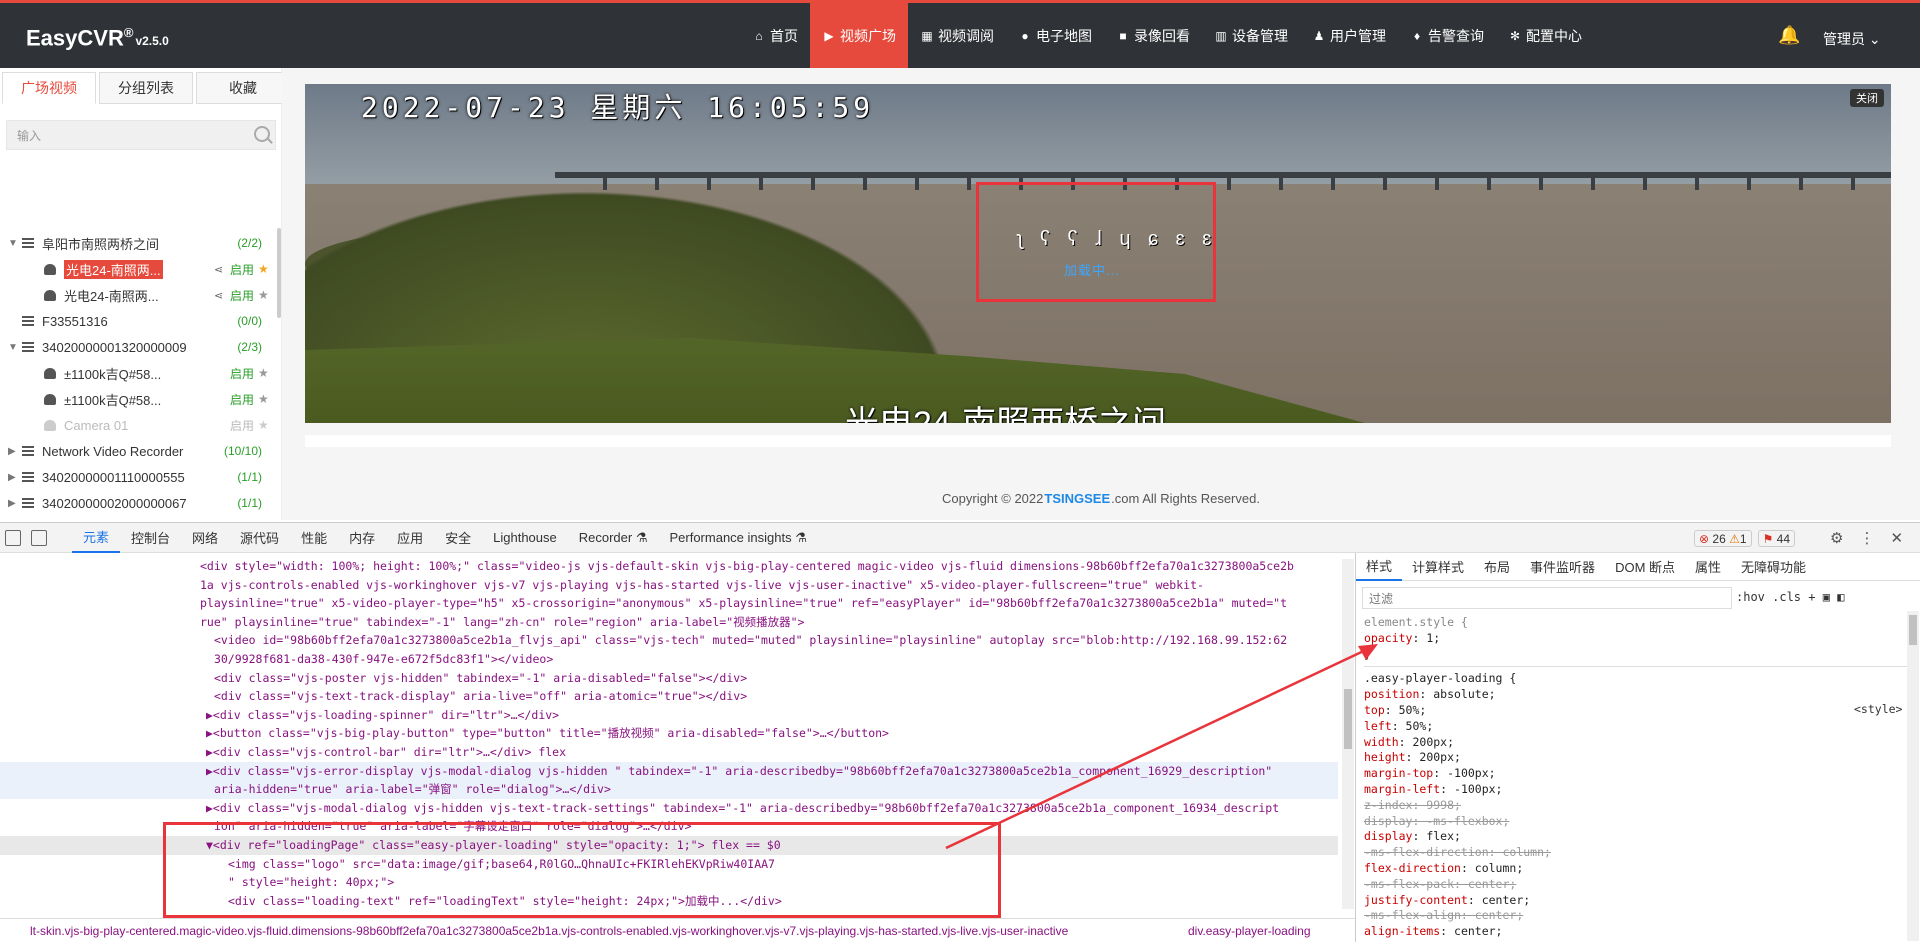 The height and width of the screenshot is (942, 1920). I want to click on dt-tab-performance: 性能, so click(314, 538).